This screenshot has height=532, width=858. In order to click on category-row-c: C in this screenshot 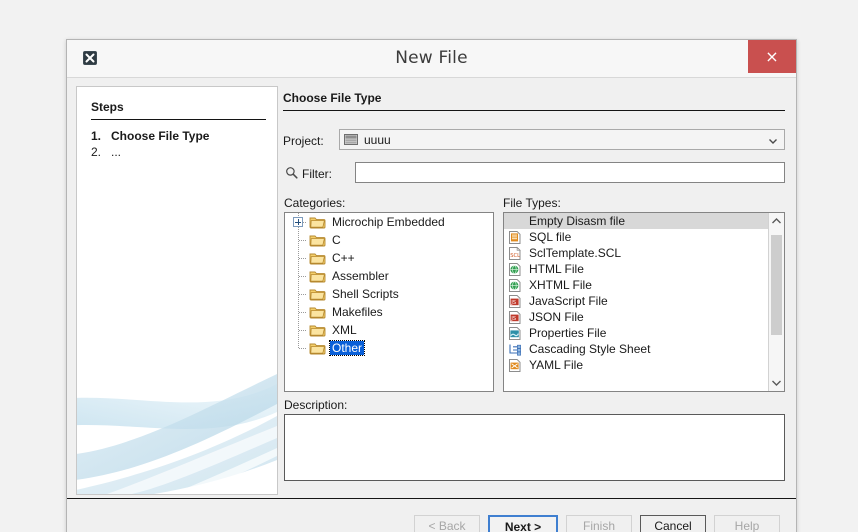, I will do `click(389, 240)`.